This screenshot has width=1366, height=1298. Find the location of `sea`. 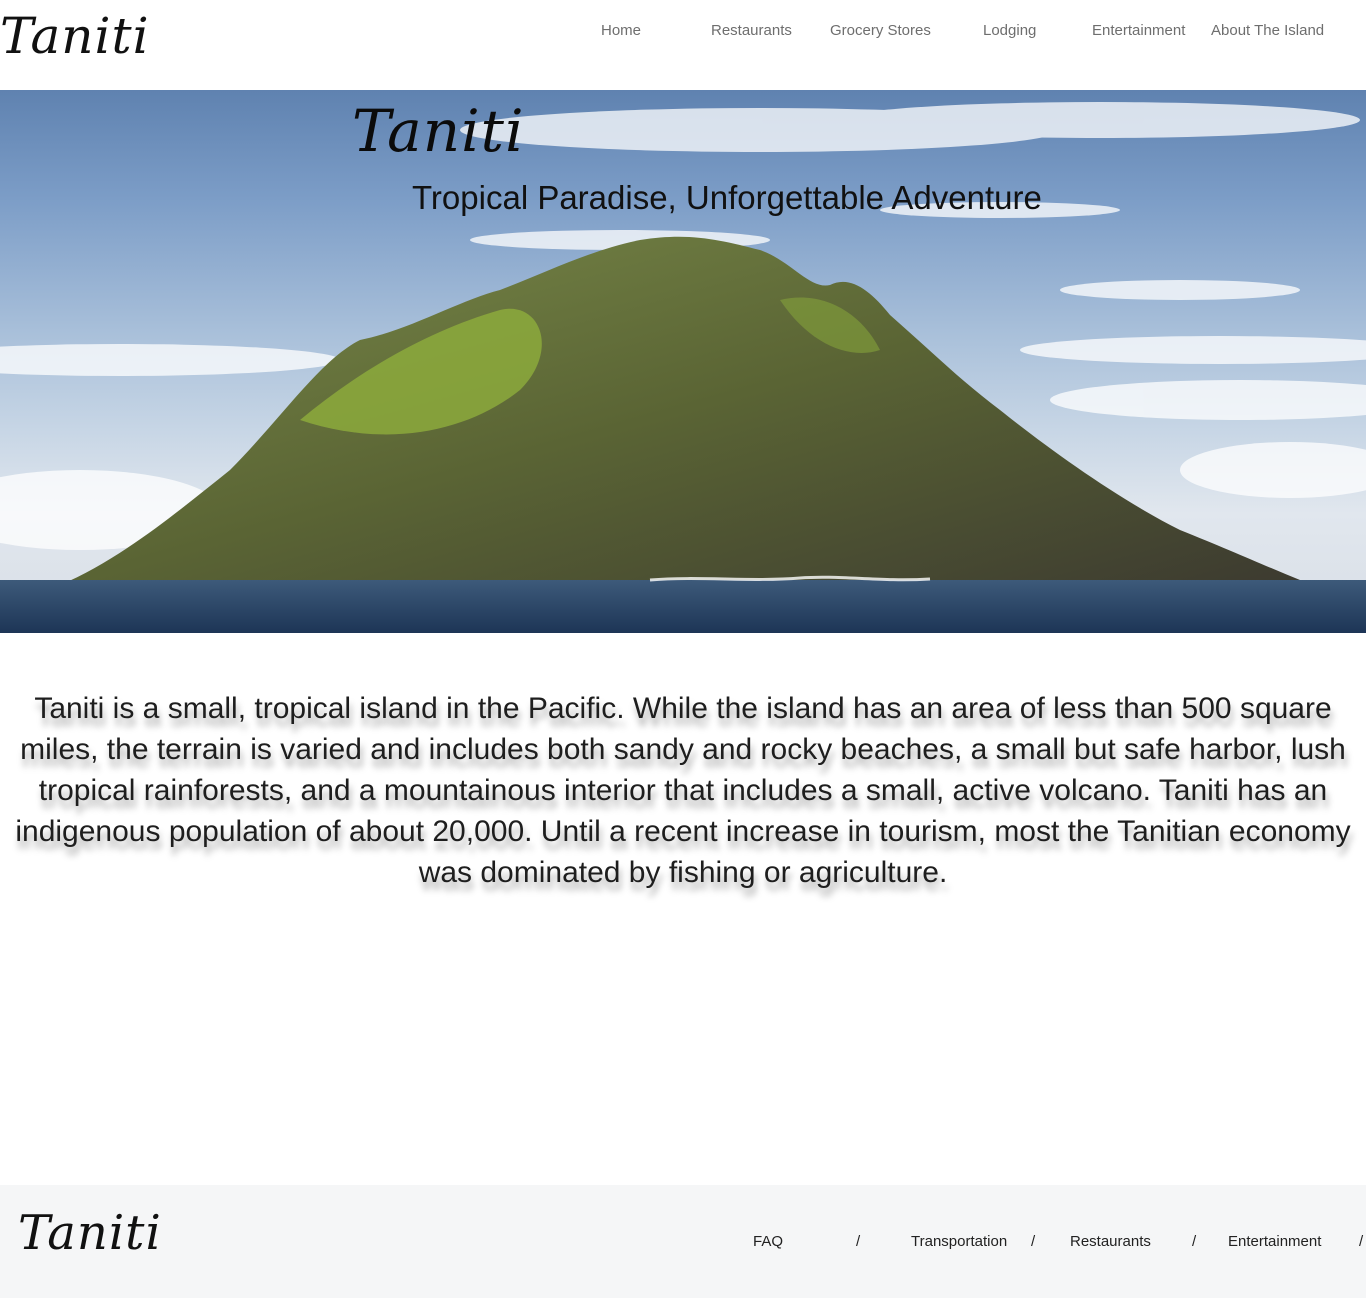

sea is located at coordinates (683, 606).